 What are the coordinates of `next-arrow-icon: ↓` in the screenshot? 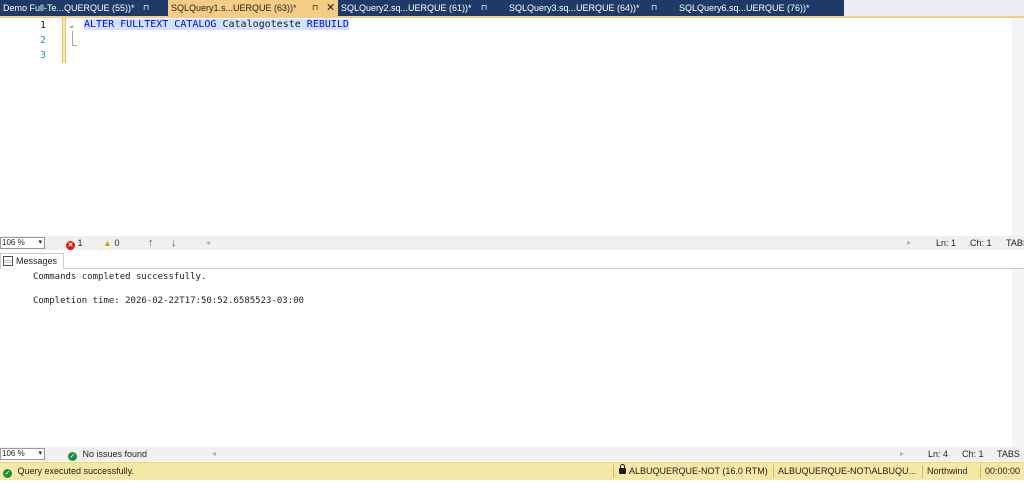 It's located at (174, 243).